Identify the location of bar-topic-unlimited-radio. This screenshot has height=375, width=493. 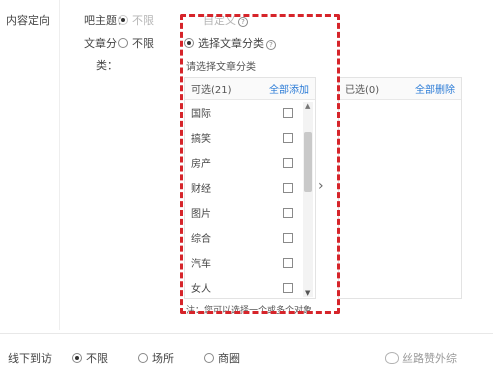
(123, 20).